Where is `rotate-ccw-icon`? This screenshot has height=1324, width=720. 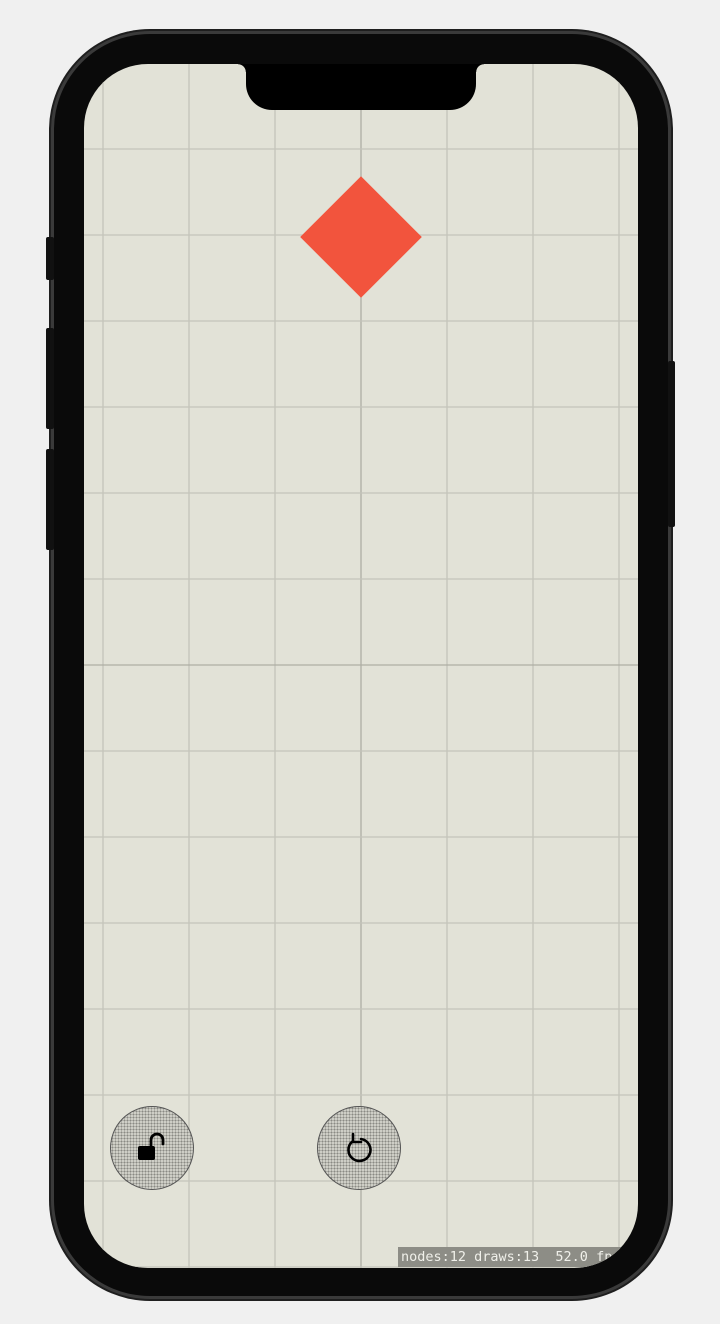
rotate-ccw-icon is located at coordinates (359, 1147).